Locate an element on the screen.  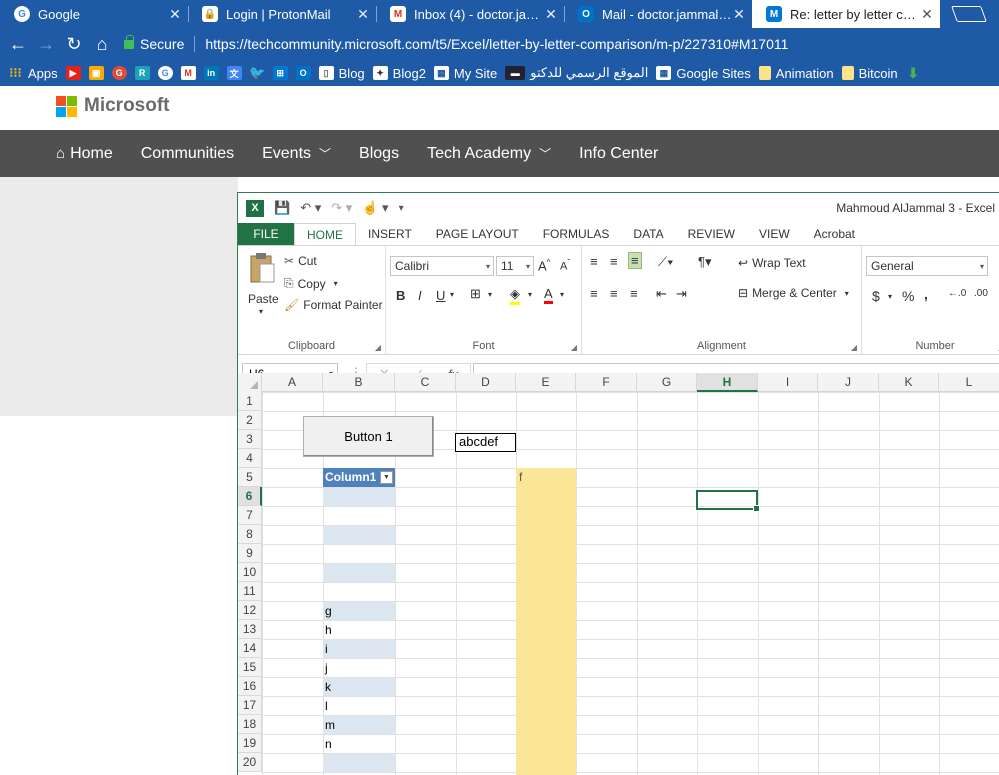
nav-blogs: Blogs is located at coordinates (379, 154).